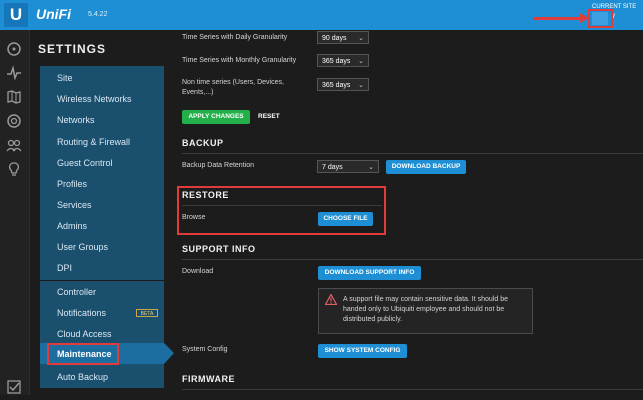 The height and width of the screenshot is (400, 643). What do you see at coordinates (169, 353) in the screenshot?
I see `selected-pointer` at bounding box center [169, 353].